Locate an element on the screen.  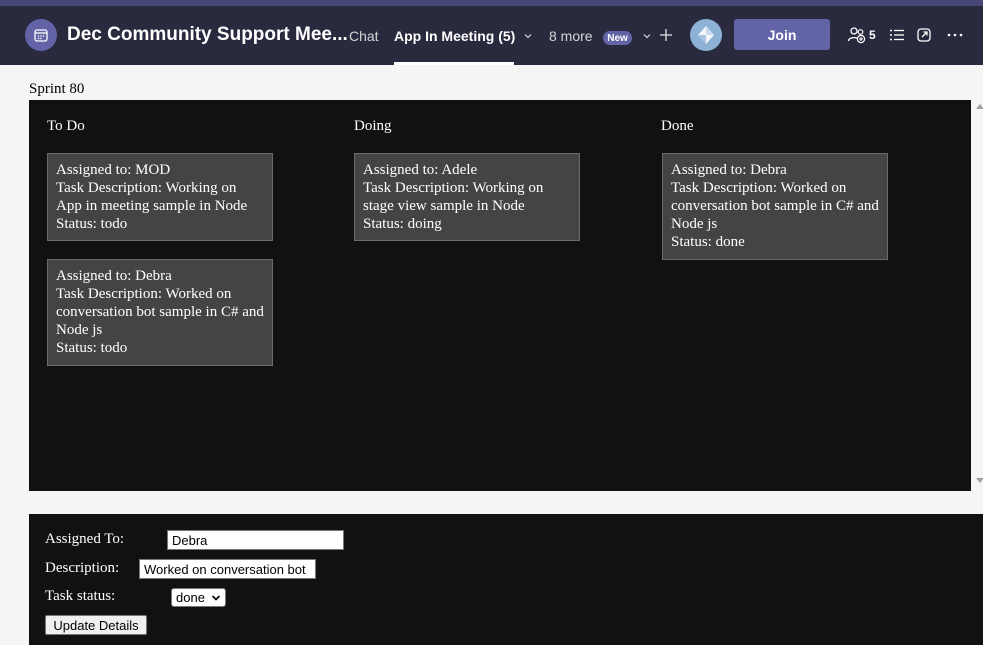
add-tab-icon is located at coordinates (666, 35).